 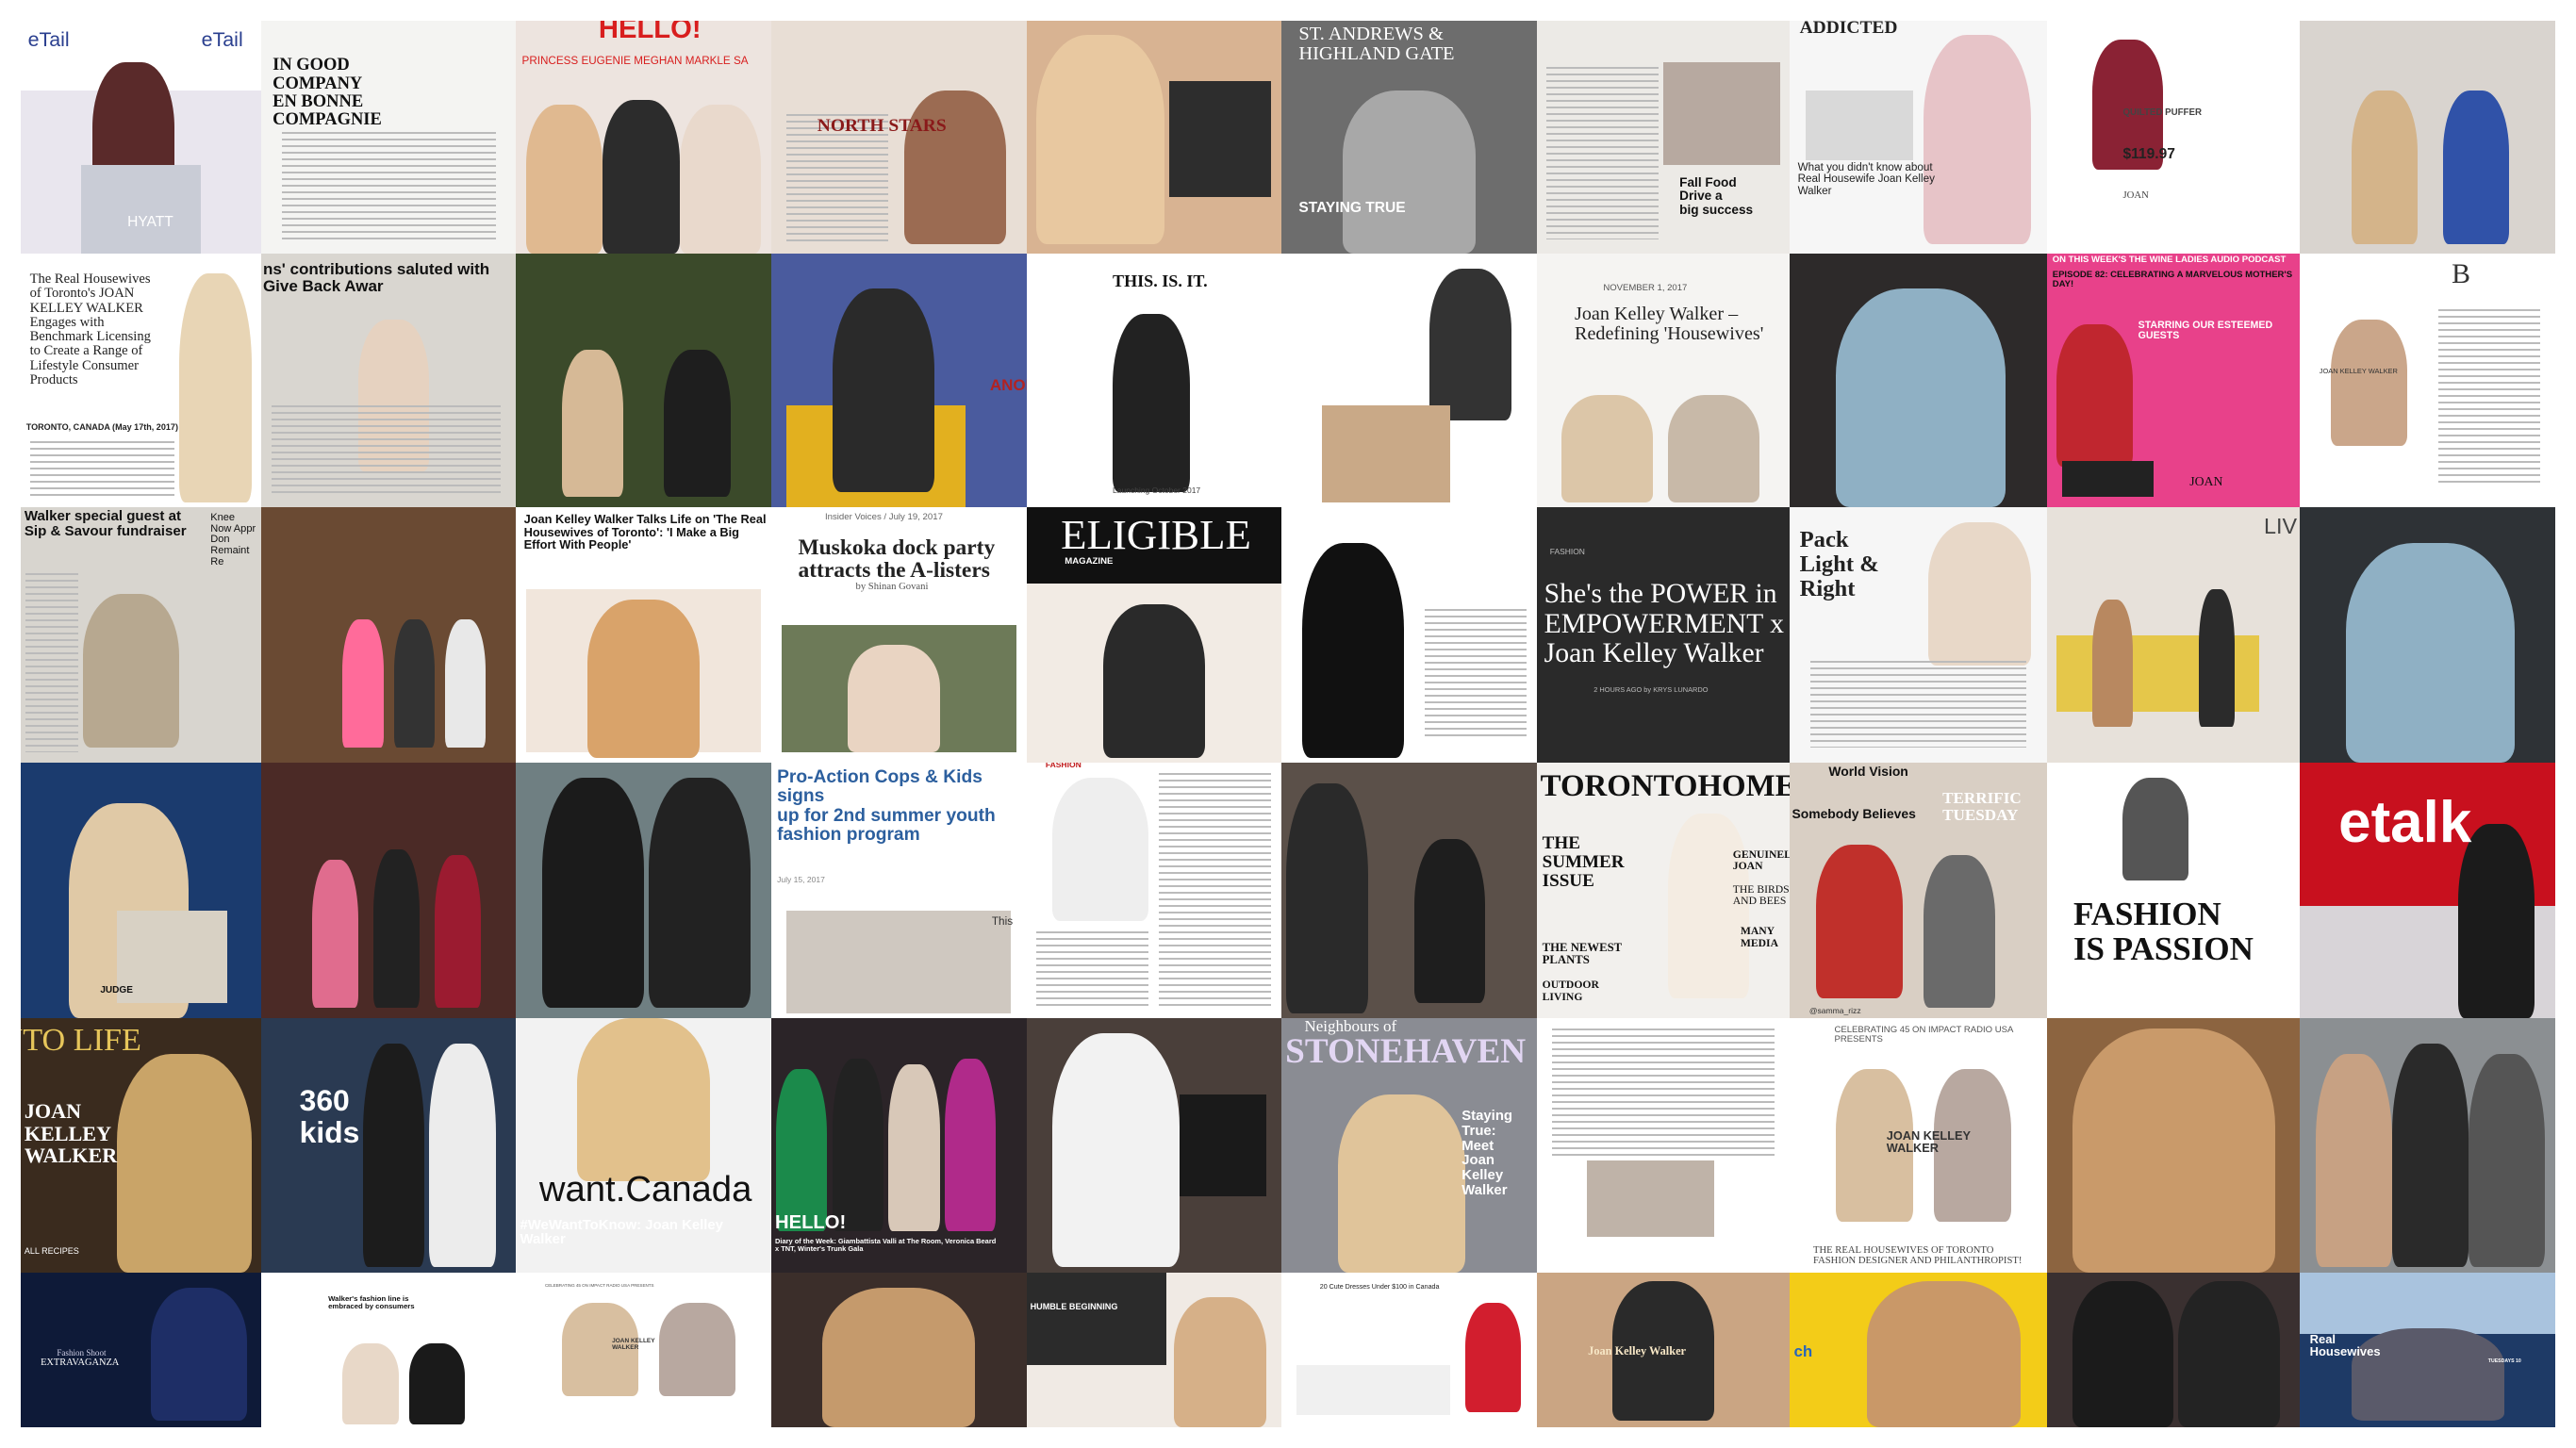 I want to click on press-tile-fashion-shoot: Fashion Shoot EXTRAVAGANZA, so click(x=141, y=1349).